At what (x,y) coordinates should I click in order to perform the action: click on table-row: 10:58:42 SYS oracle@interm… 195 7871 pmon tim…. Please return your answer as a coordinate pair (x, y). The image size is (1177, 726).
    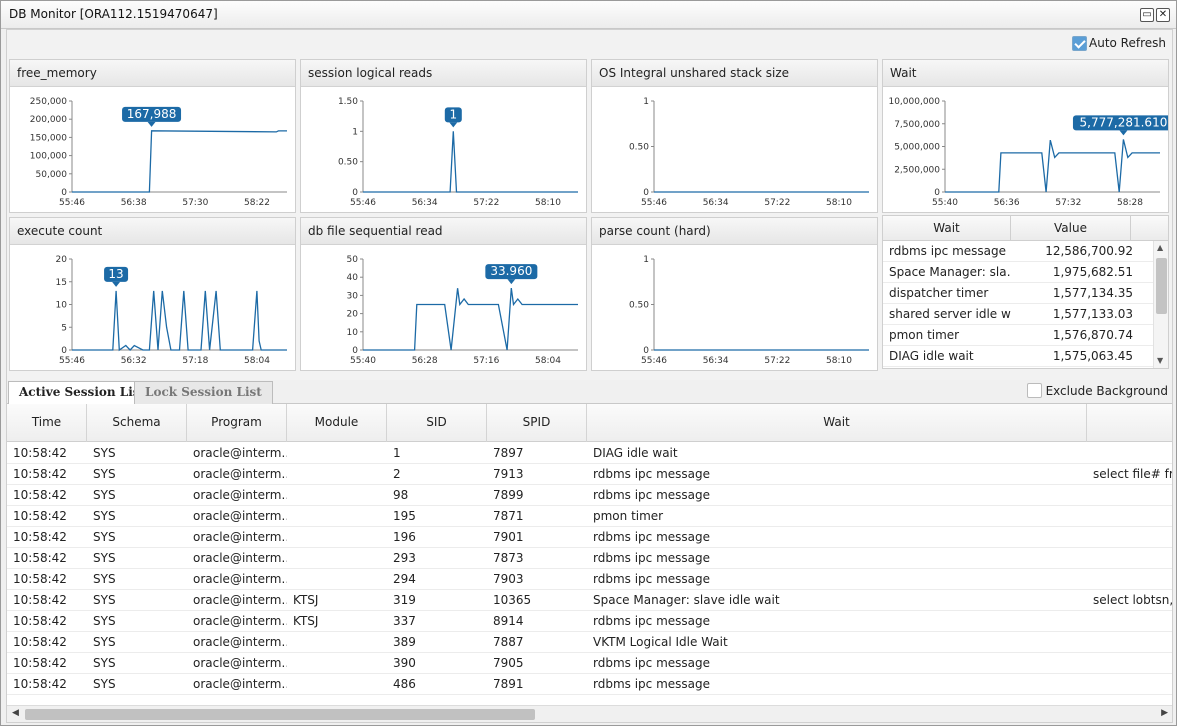
    Looking at the image, I should click on (589, 516).